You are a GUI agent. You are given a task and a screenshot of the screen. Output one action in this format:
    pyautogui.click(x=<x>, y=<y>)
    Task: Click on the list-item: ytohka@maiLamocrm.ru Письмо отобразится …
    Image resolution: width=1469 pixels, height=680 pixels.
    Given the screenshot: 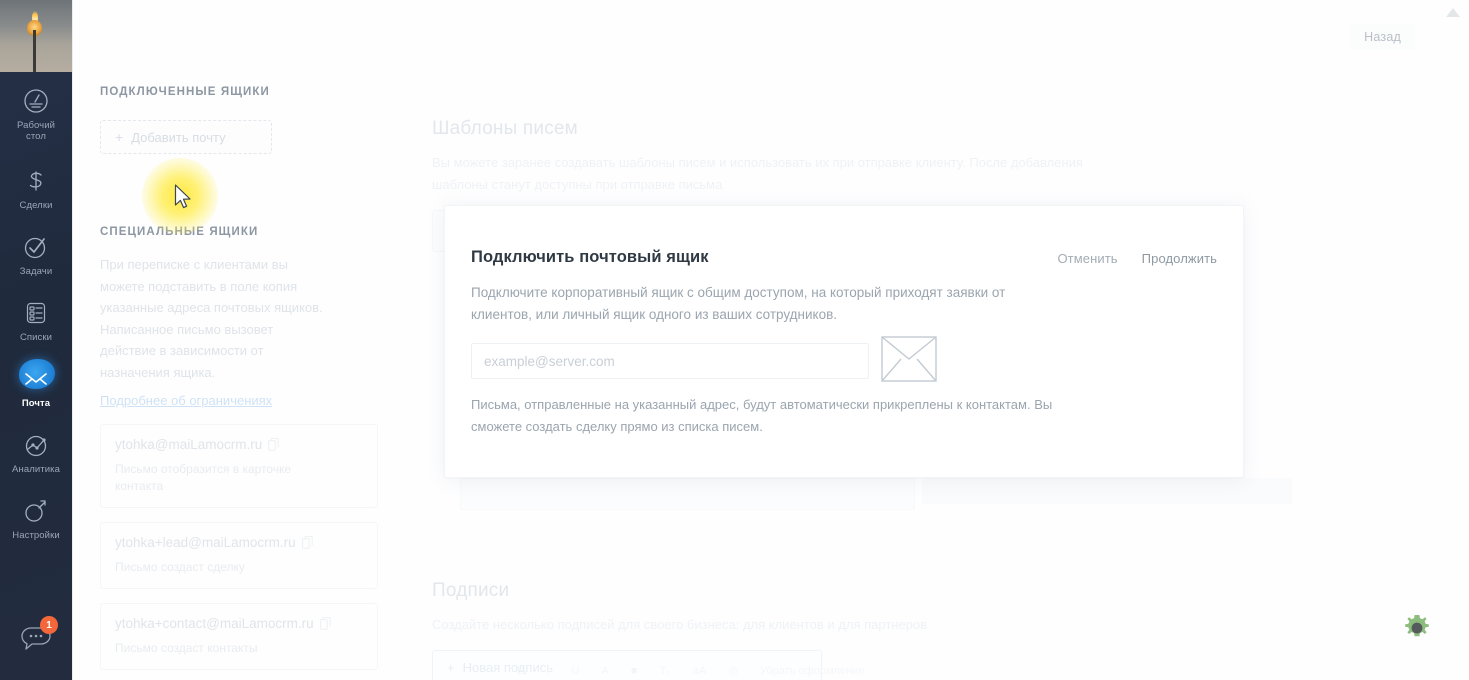 What is the action you would take?
    pyautogui.click(x=239, y=466)
    